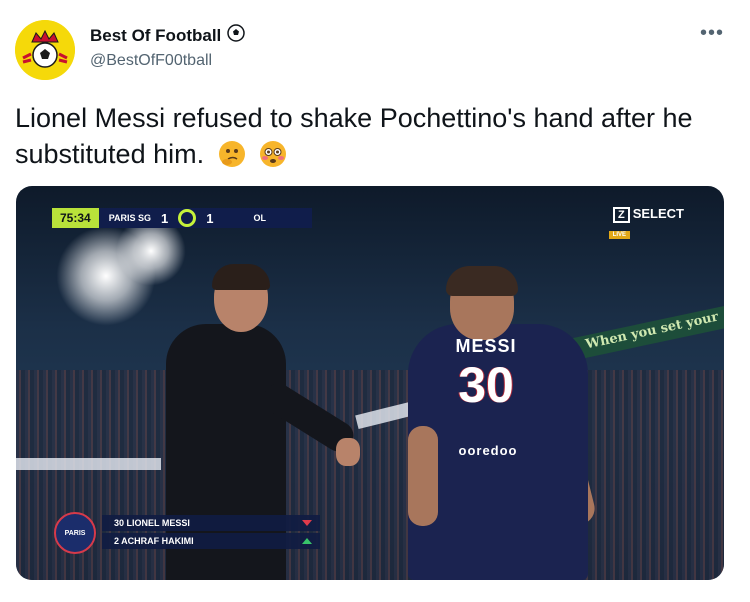 This screenshot has height=602, width=750. Describe the element at coordinates (273, 154) in the screenshot. I see `flushed-face-icon` at that location.